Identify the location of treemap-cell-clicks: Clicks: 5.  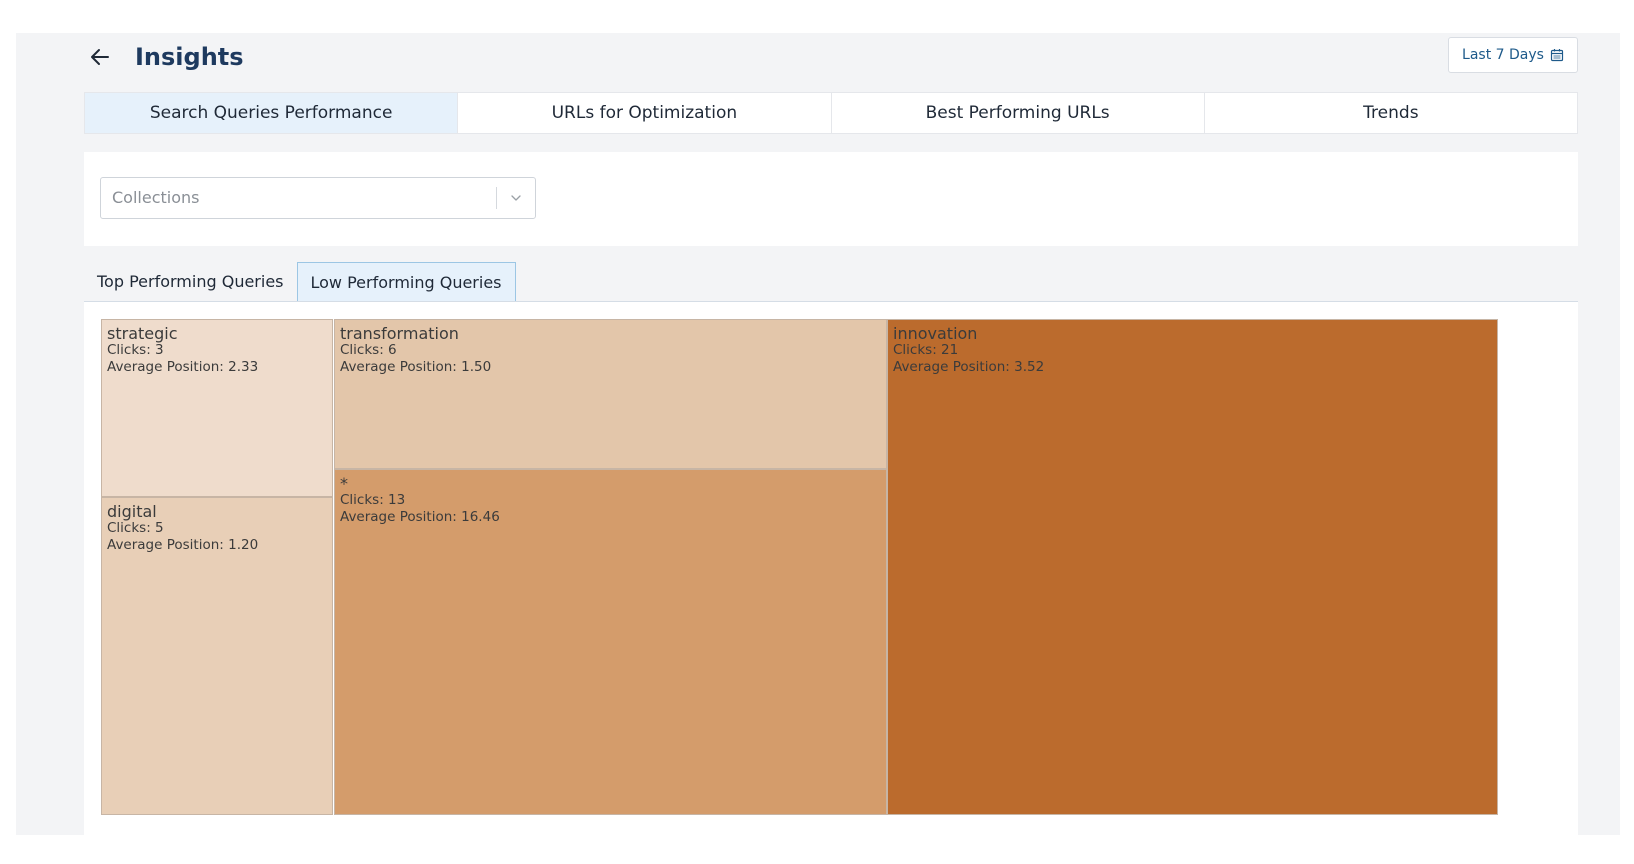
(135, 528).